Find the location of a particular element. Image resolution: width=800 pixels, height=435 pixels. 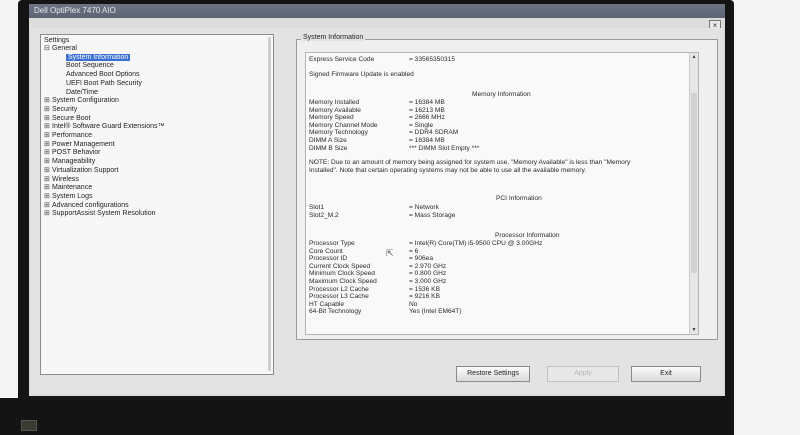

bezel-label is located at coordinates (29, 425).